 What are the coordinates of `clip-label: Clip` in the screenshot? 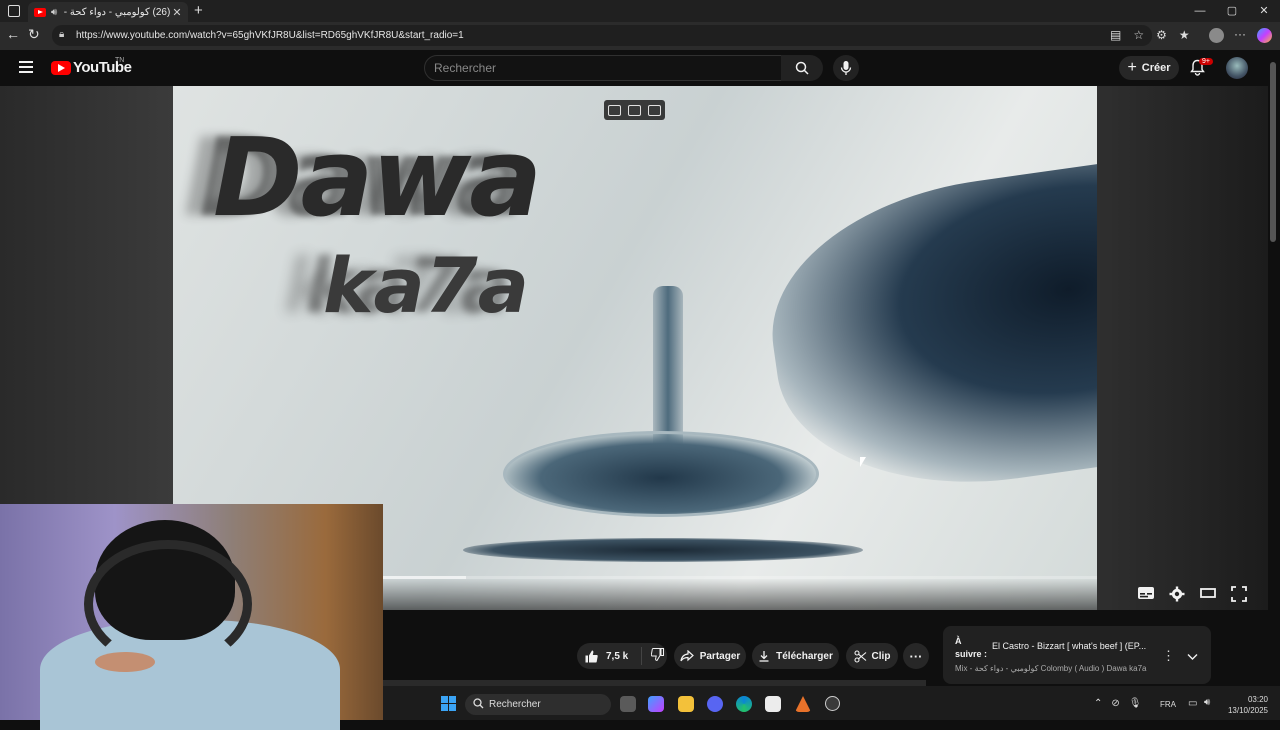 It's located at (881, 656).